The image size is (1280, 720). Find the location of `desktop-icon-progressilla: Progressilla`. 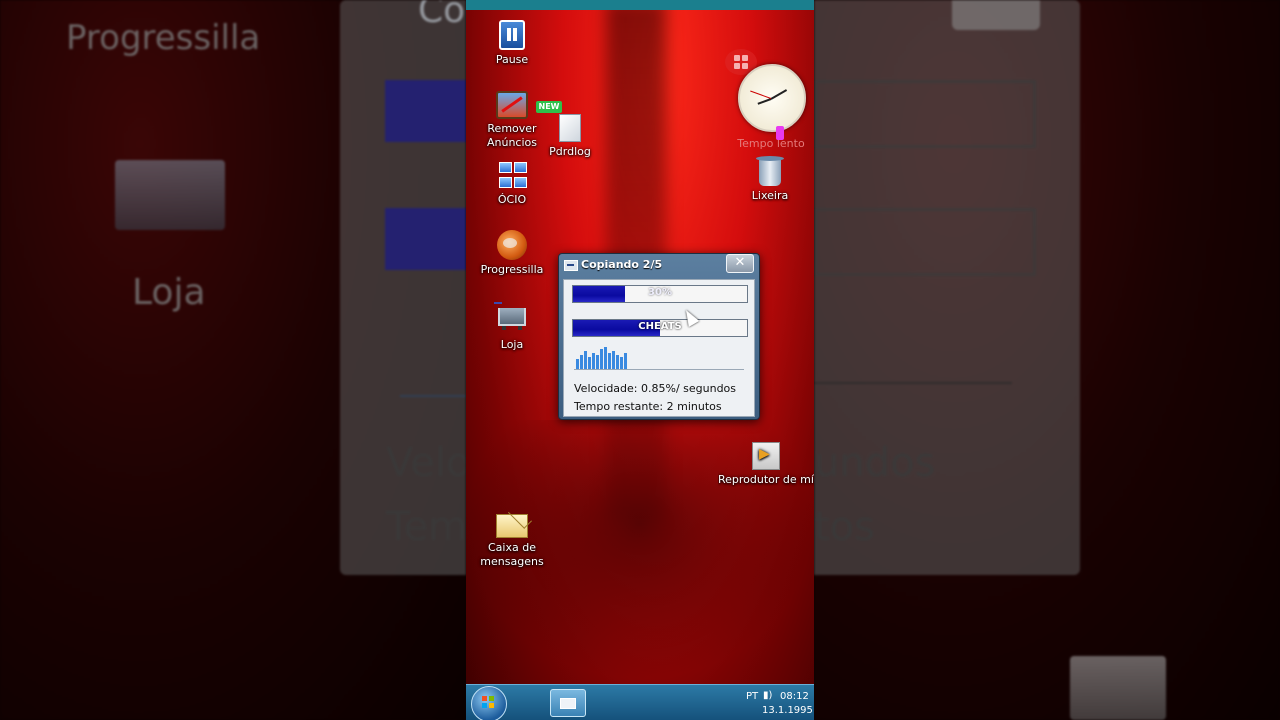

desktop-icon-progressilla: Progressilla is located at coordinates (513, 253).